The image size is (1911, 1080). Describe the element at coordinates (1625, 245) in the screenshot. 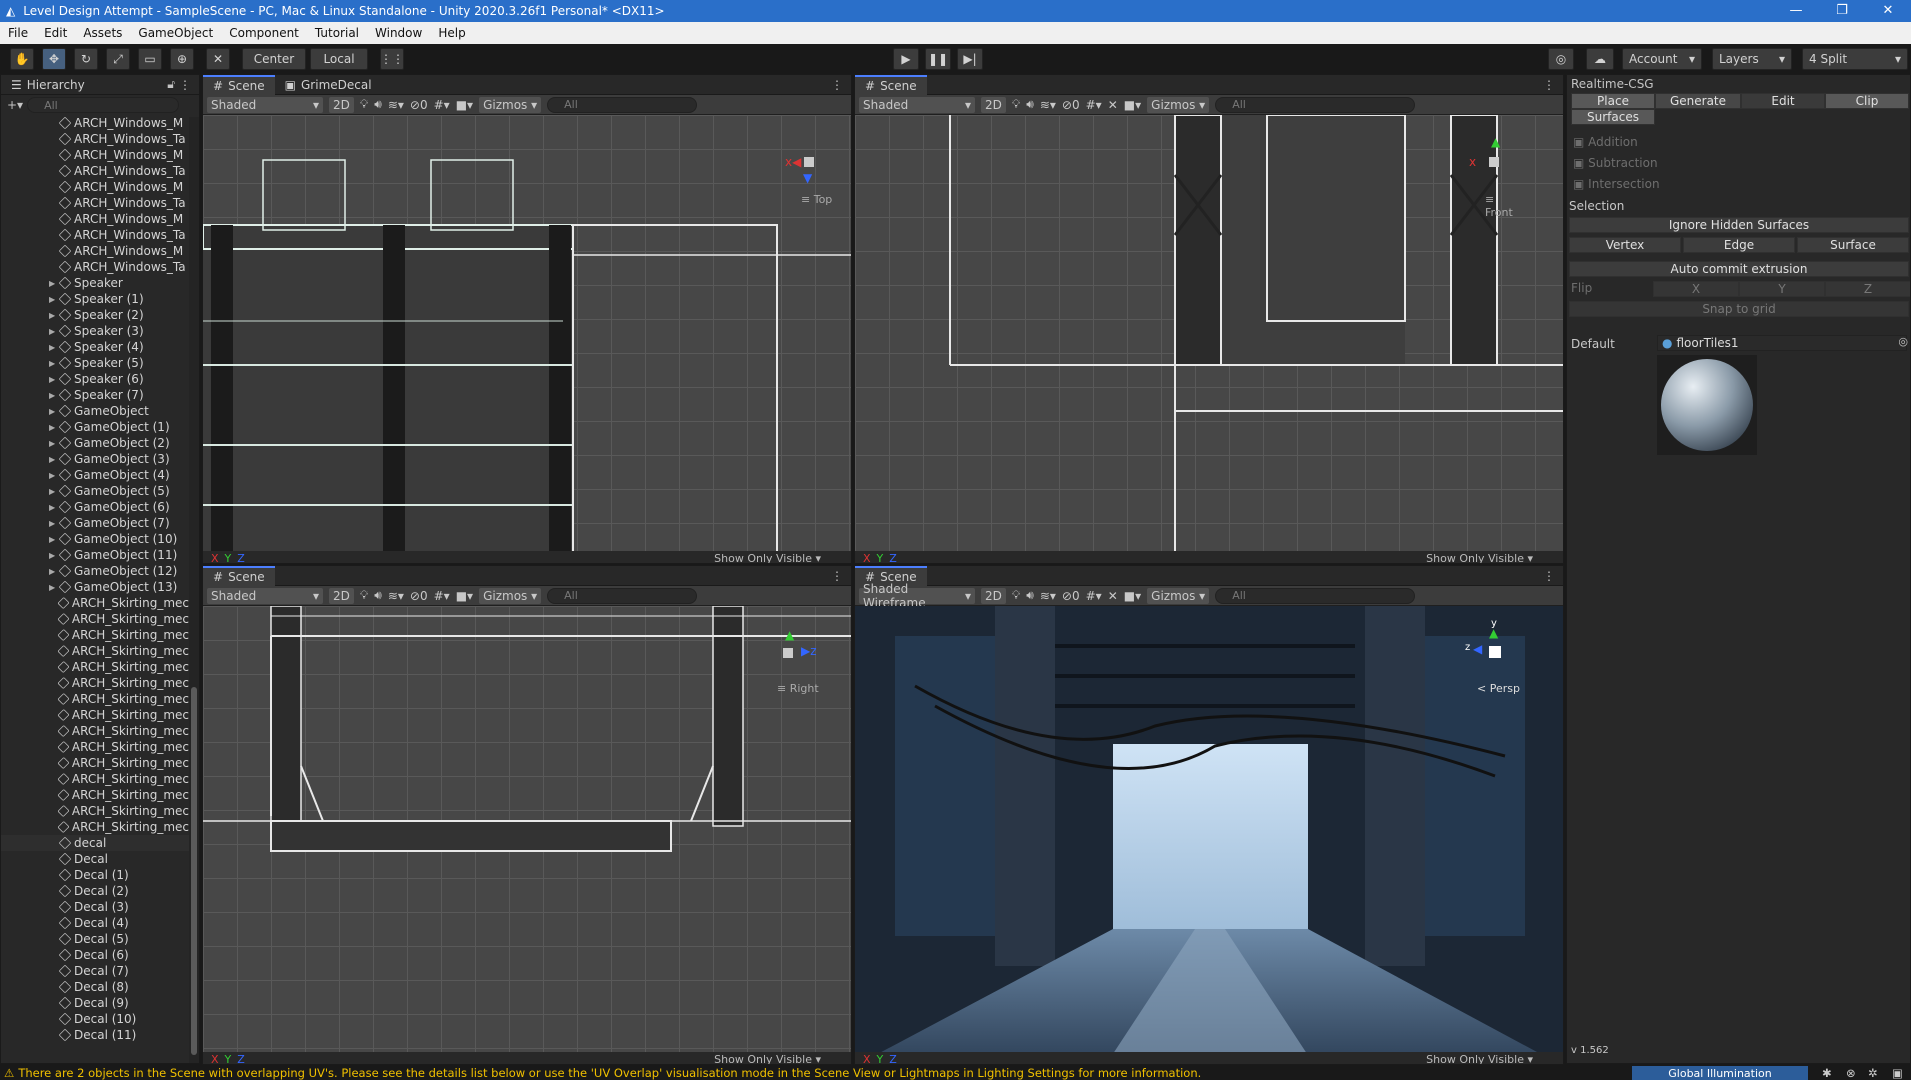

I see `vertex-mode-button: Vertex` at that location.